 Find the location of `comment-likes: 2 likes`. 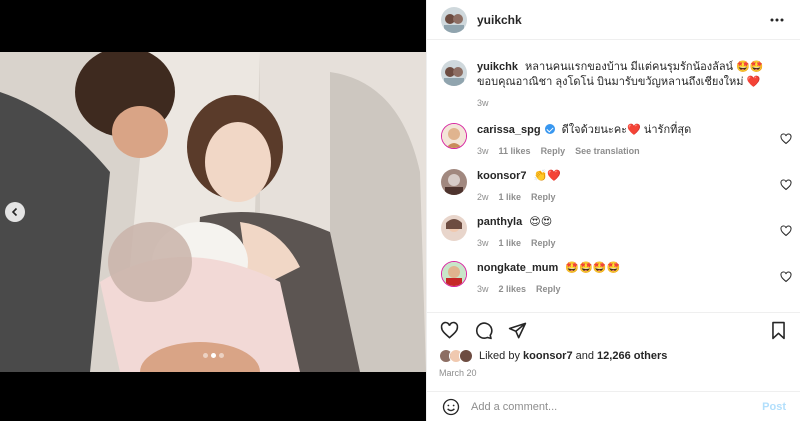

comment-likes: 2 likes is located at coordinates (513, 289).